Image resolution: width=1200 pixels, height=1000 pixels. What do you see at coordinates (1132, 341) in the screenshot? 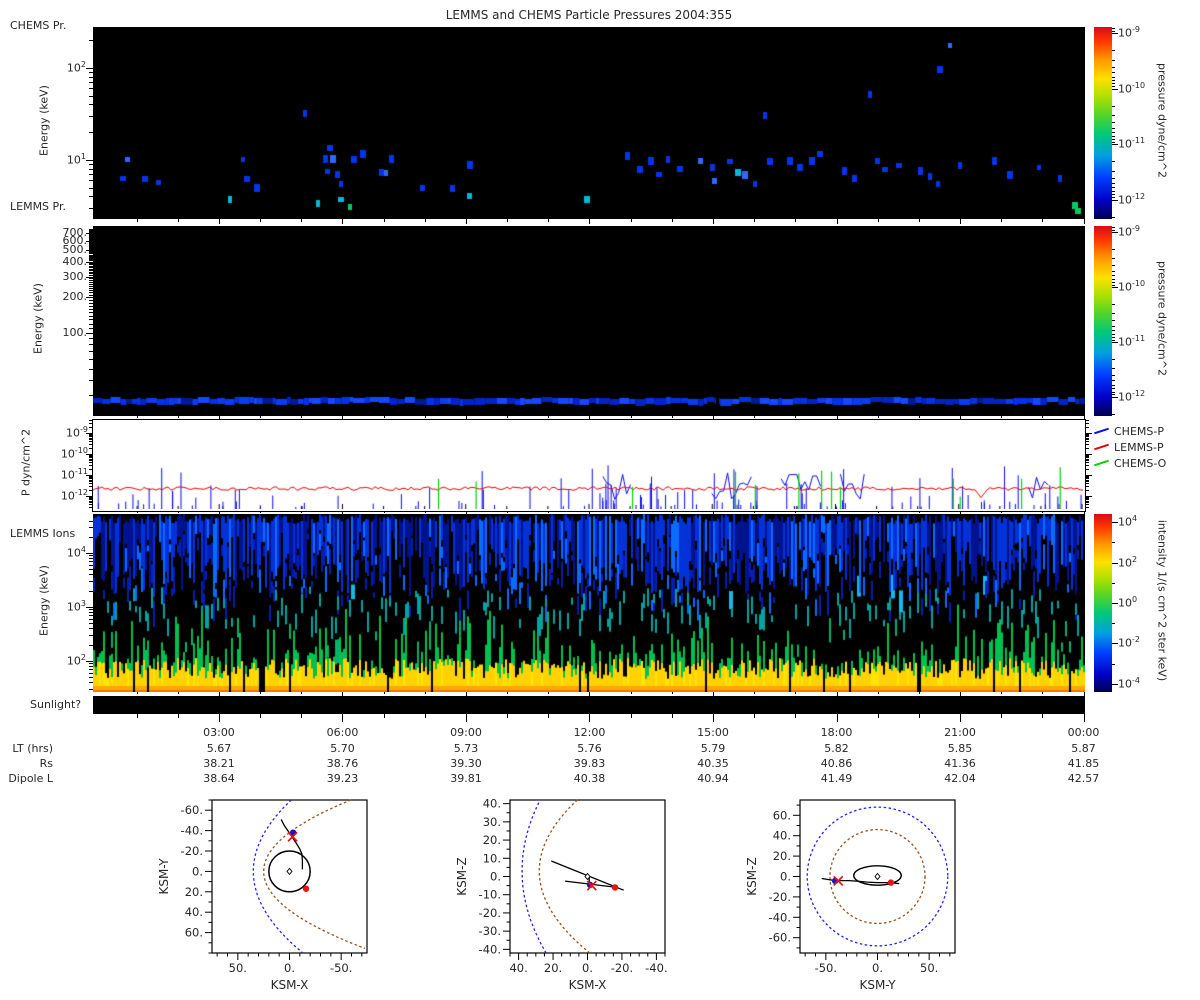
I see `colorbar-tick-label: 10-11` at bounding box center [1132, 341].